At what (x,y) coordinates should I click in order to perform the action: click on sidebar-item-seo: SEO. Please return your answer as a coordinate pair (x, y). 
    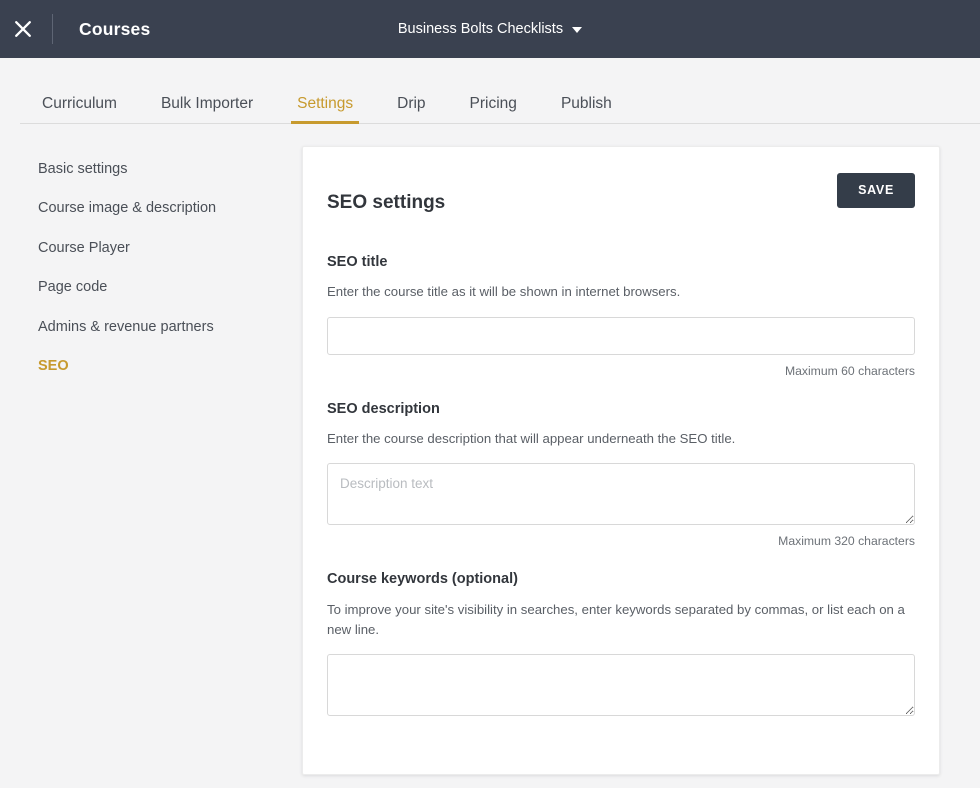
    Looking at the image, I should click on (170, 366).